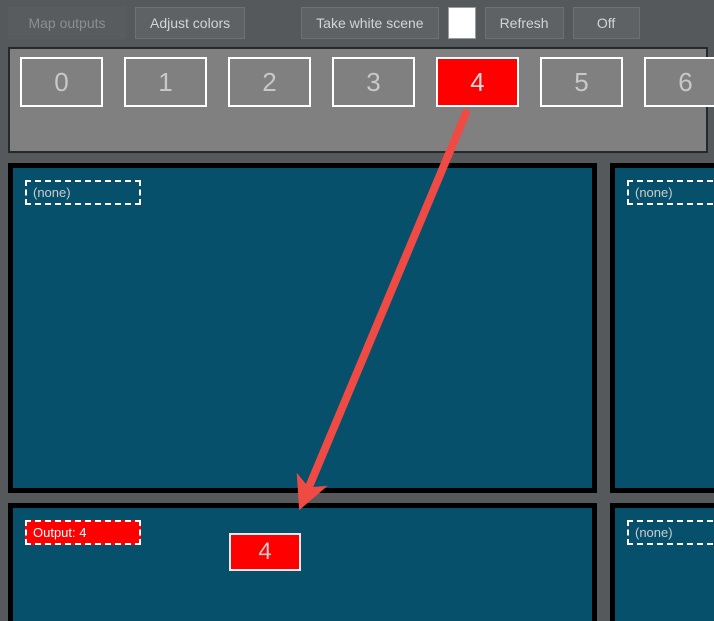  I want to click on scene-button-0: 0, so click(61, 82).